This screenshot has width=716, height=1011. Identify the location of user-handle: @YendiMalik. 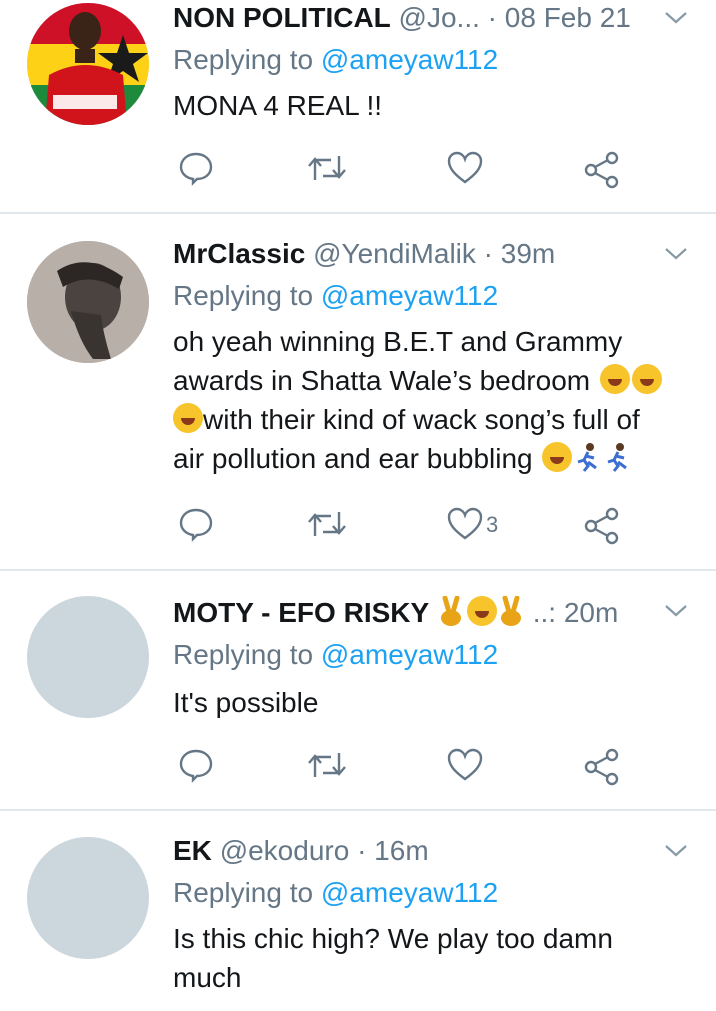
(394, 253).